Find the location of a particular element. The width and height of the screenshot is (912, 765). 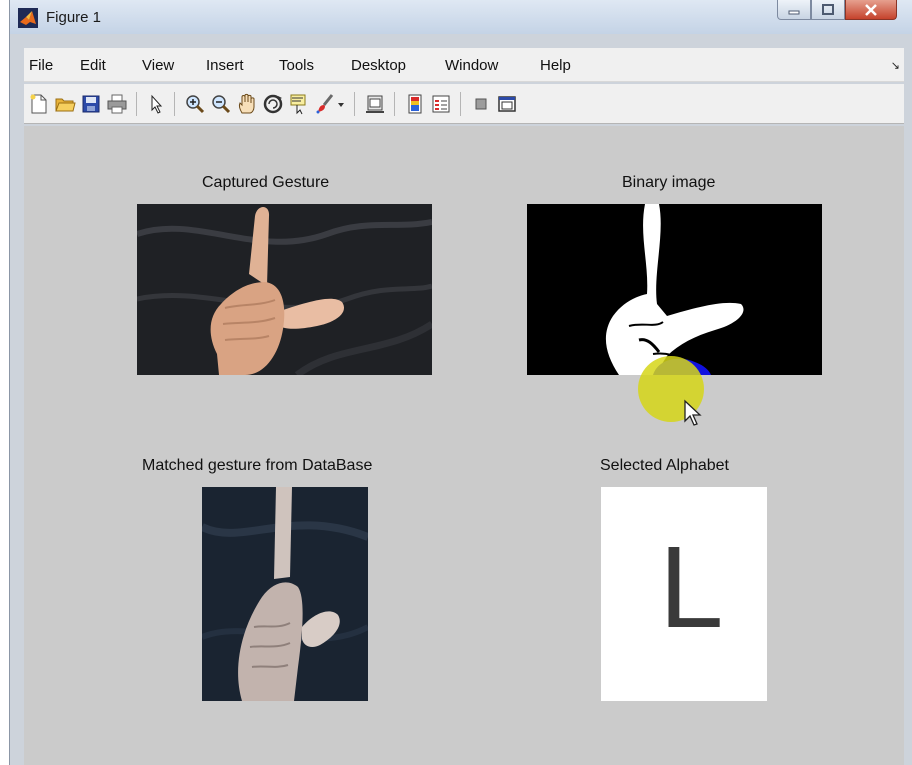

close-button is located at coordinates (871, 10).